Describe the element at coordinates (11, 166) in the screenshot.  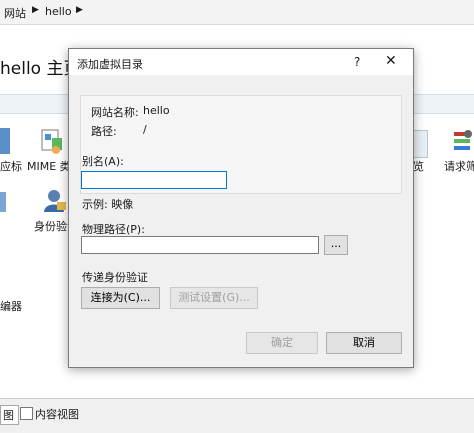
I see `feature-label-partial: 应标` at that location.